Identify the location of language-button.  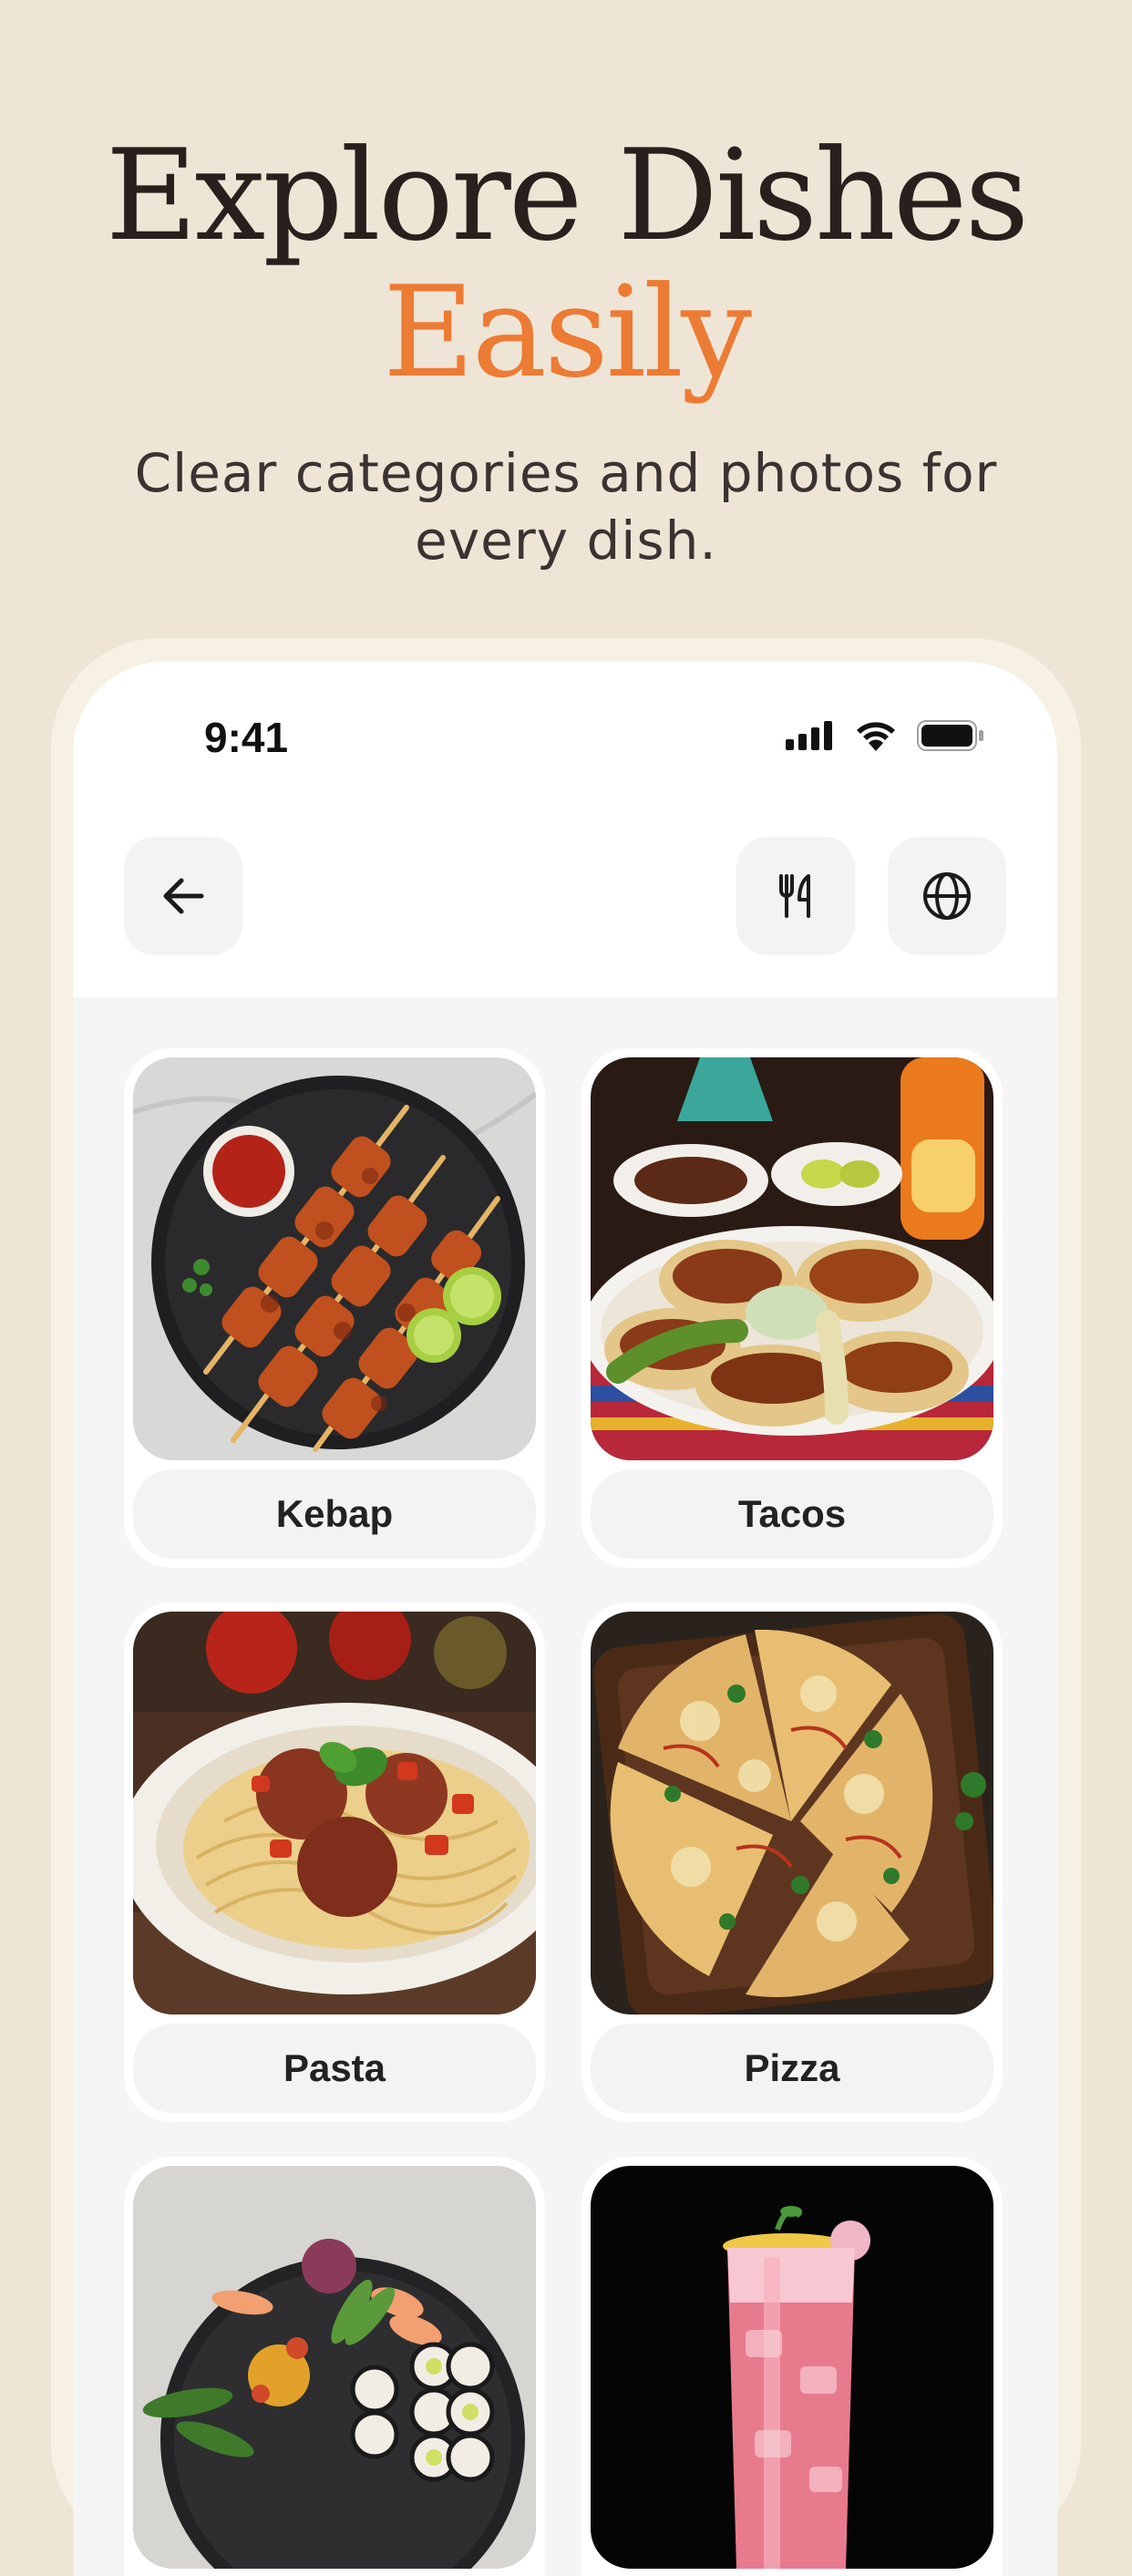
(947, 896).